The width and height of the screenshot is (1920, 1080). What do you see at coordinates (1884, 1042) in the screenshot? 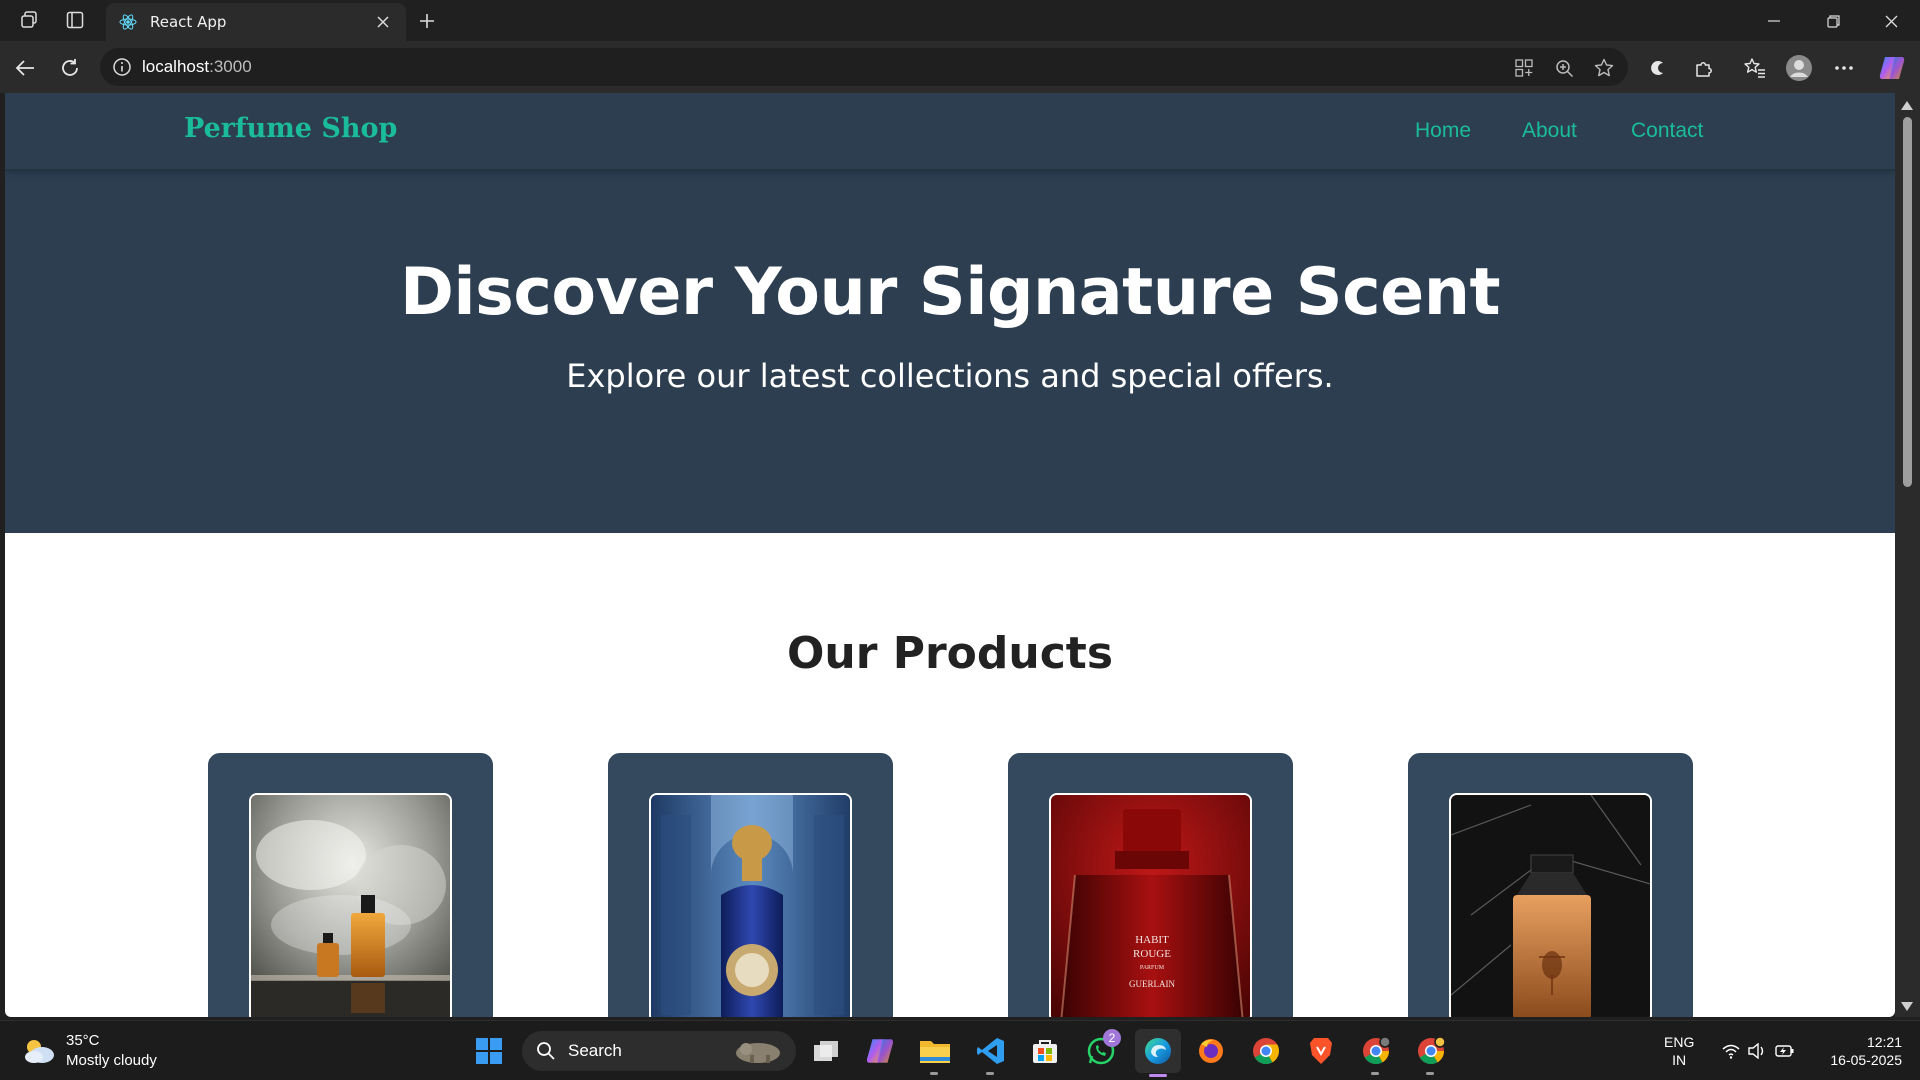
I see `clock-time: 12:21` at bounding box center [1884, 1042].